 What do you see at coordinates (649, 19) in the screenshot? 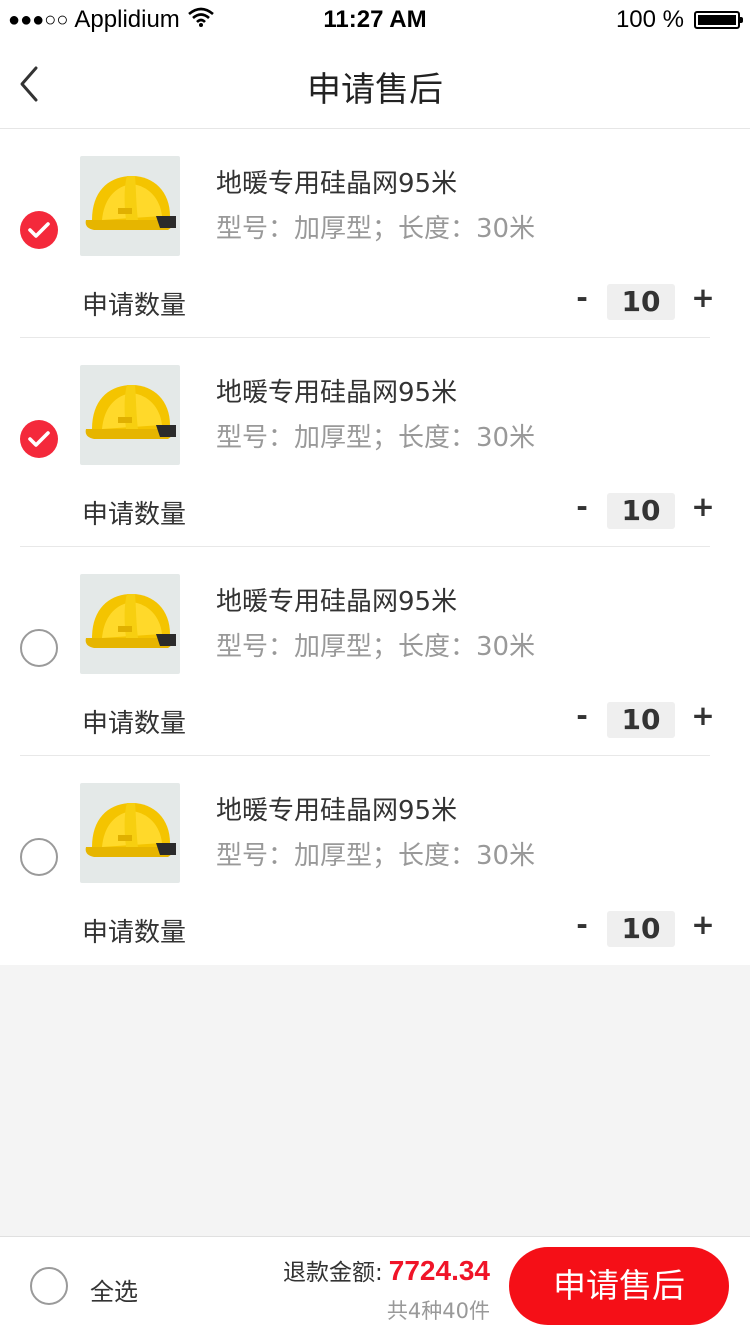
I see `battery-percent: 100 %` at bounding box center [649, 19].